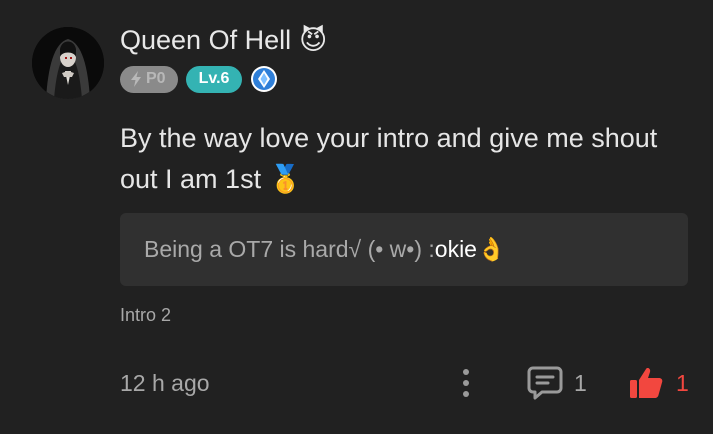  I want to click on medal-emoji: 🥇, so click(285, 179).